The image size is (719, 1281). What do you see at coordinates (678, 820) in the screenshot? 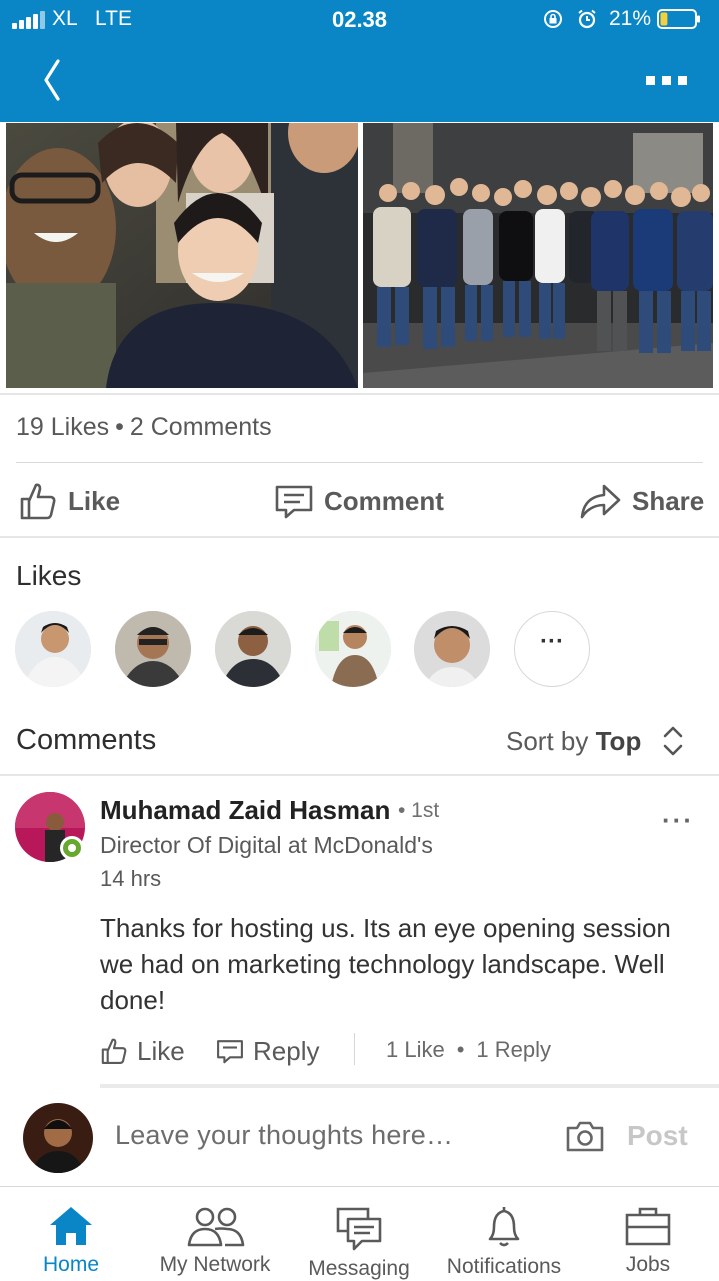
I see `comment-more-button: ···` at bounding box center [678, 820].